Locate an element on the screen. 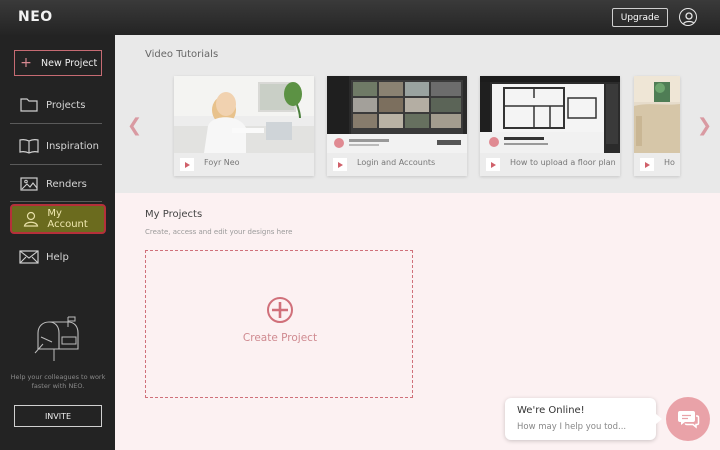 The height and width of the screenshot is (450, 720). carousel-prev-arrow-icon: ❮ is located at coordinates (134, 125).